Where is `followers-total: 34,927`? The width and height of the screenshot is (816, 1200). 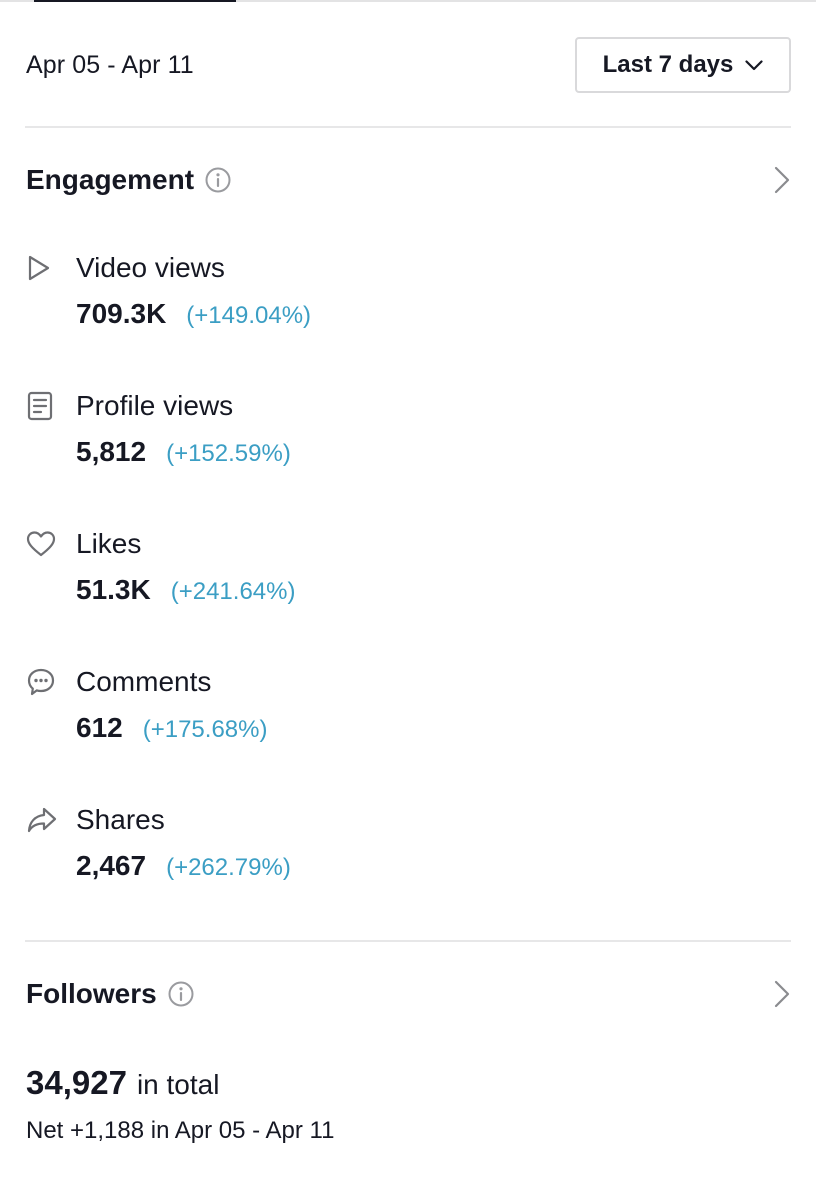 followers-total: 34,927 is located at coordinates (76, 1082).